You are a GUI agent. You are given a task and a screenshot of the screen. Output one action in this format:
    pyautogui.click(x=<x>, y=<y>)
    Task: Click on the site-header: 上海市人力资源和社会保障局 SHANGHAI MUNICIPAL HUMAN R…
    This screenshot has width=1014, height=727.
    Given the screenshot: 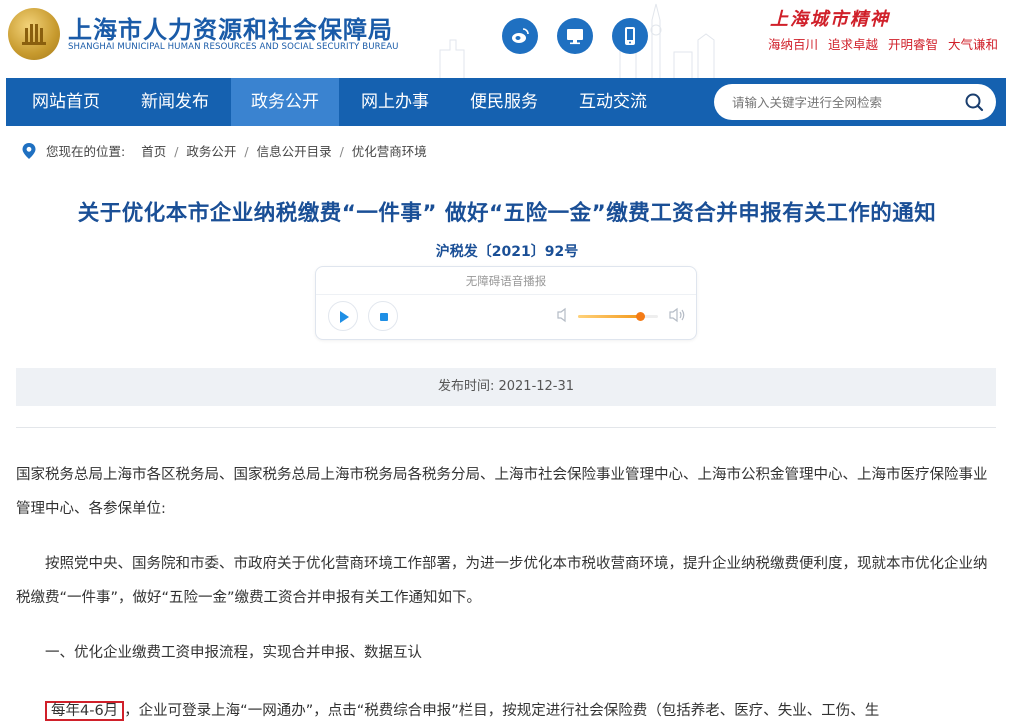 What is the action you would take?
    pyautogui.click(x=507, y=39)
    